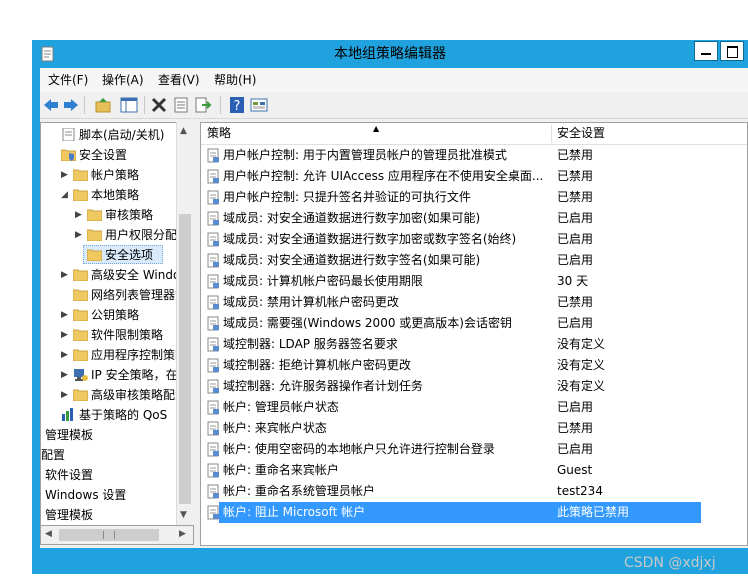  Describe the element at coordinates (551, 134) in the screenshot. I see `column-divider` at that location.